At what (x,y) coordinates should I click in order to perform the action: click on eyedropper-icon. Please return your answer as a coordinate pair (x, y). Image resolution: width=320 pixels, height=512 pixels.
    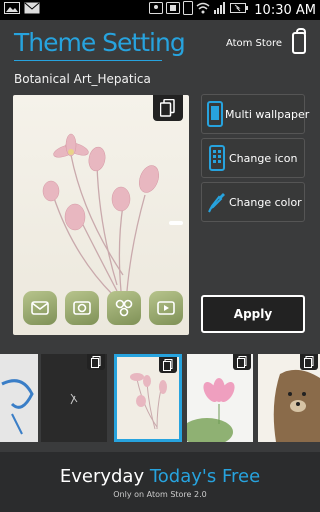
    Looking at the image, I should click on (217, 202).